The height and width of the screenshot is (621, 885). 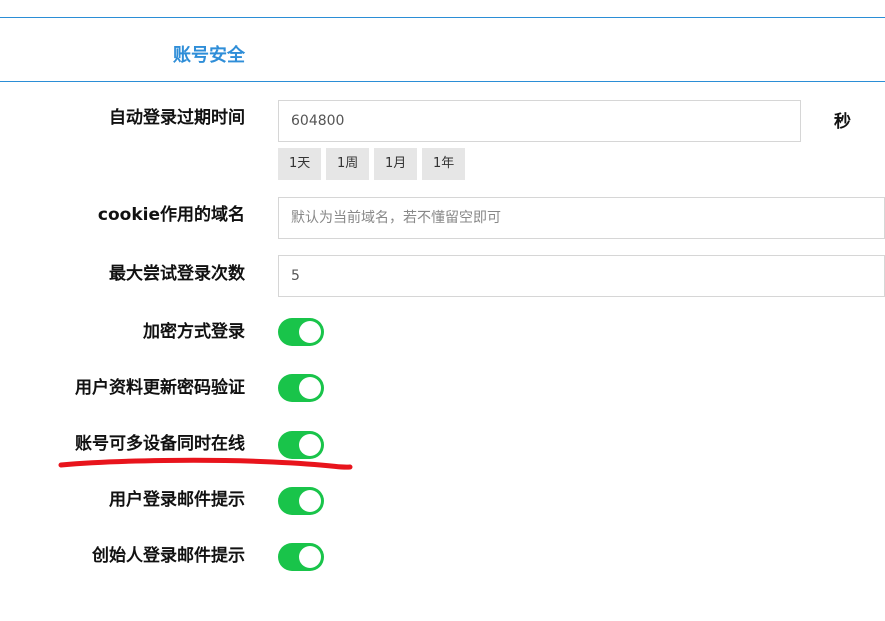 What do you see at coordinates (171, 215) in the screenshot?
I see `cookie-domain-label: cookie作用的域名` at bounding box center [171, 215].